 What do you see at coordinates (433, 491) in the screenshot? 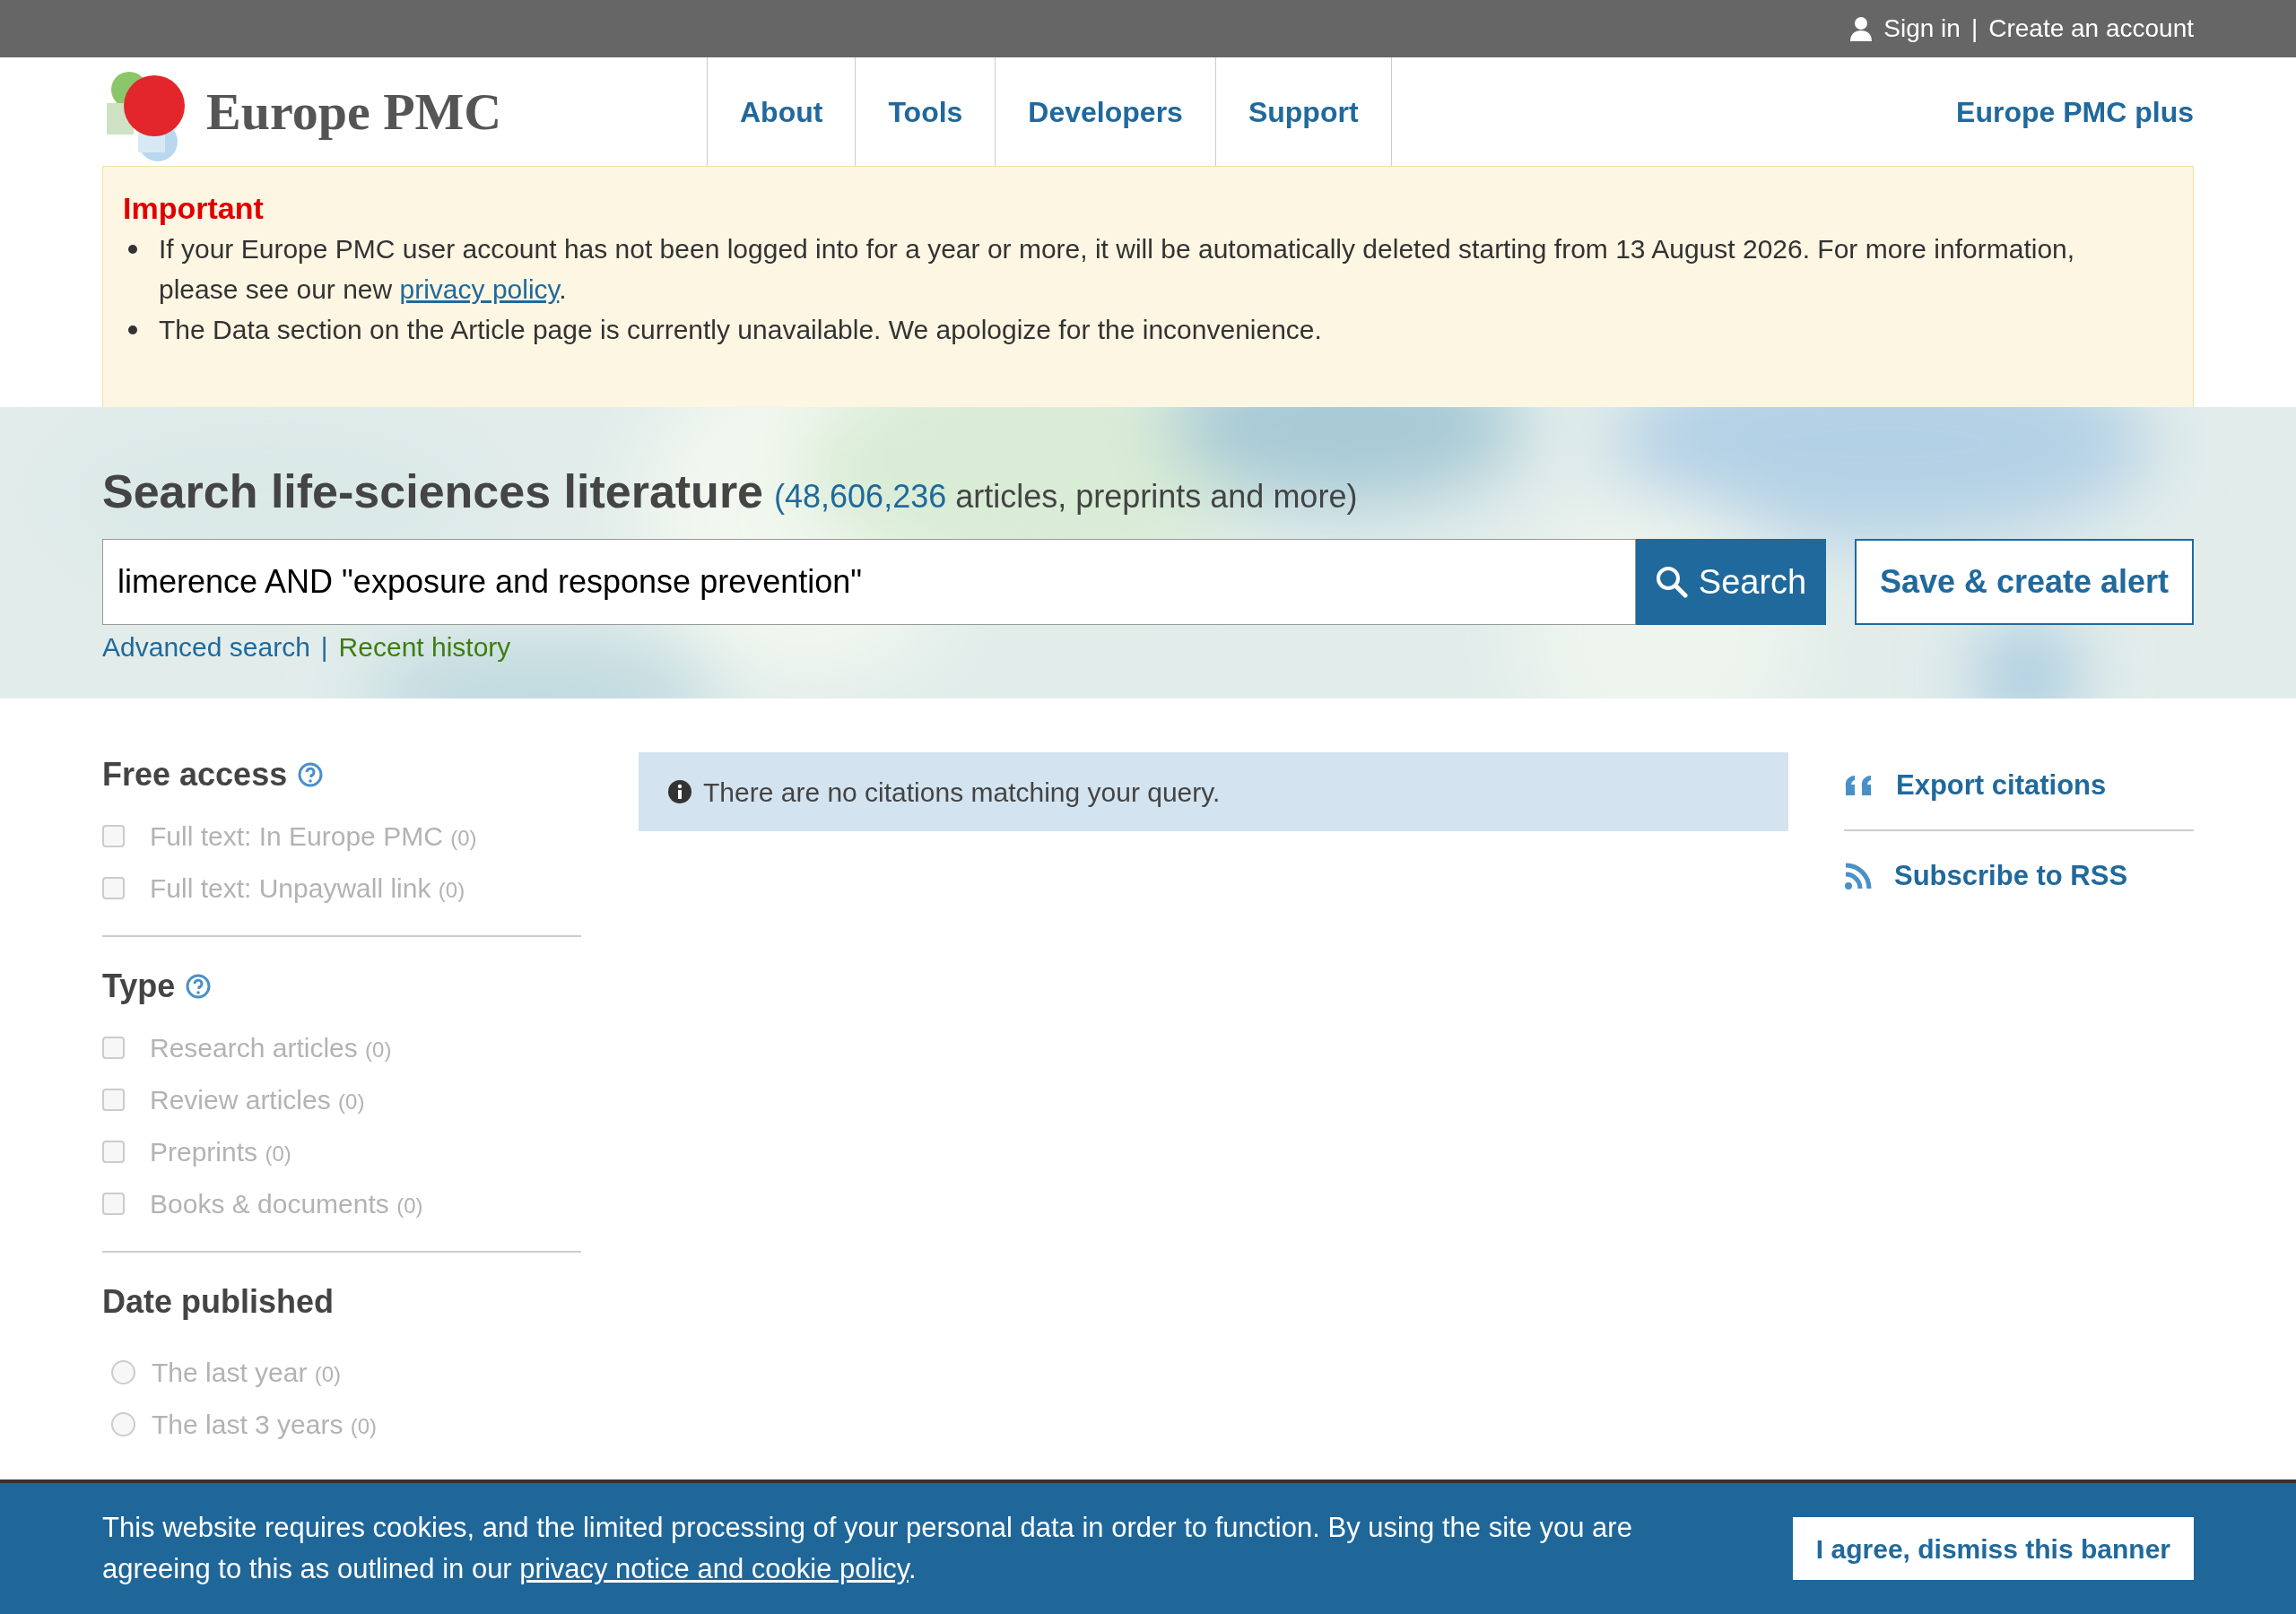
I see `search-heading: Search life-sciences literature` at bounding box center [433, 491].